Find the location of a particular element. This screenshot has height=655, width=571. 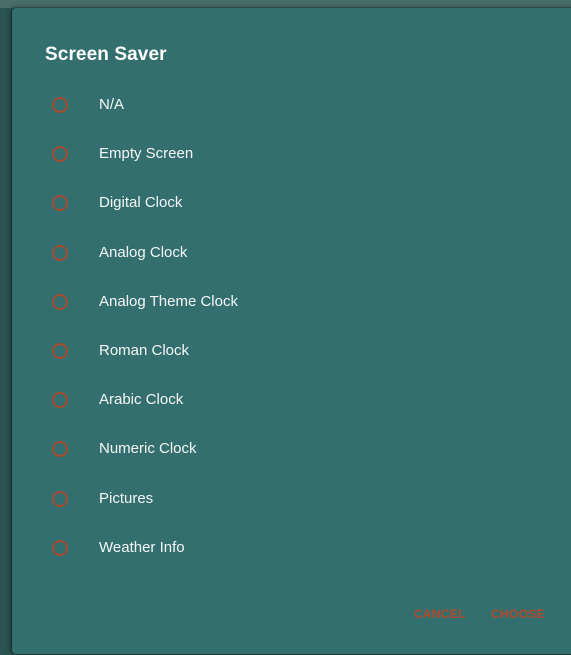

option-na: N/A is located at coordinates (291, 106).